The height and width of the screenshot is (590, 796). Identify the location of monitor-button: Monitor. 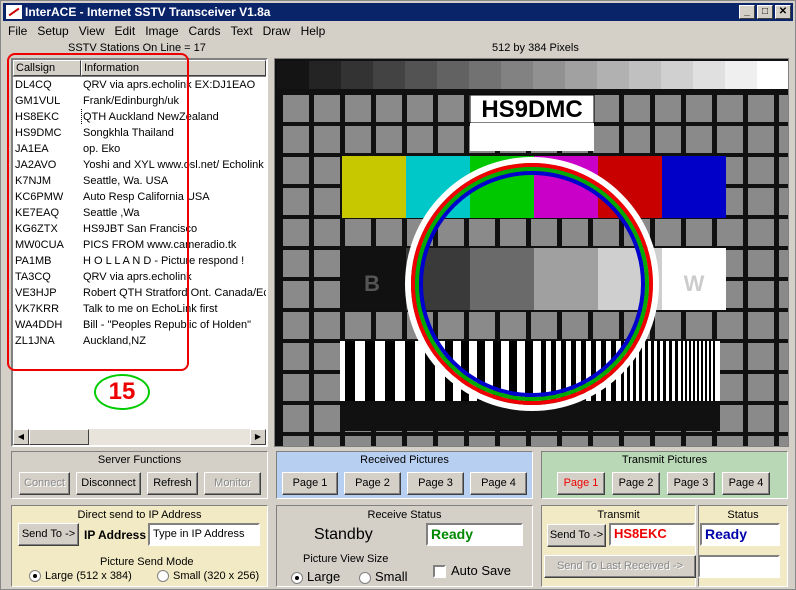
(232, 483).